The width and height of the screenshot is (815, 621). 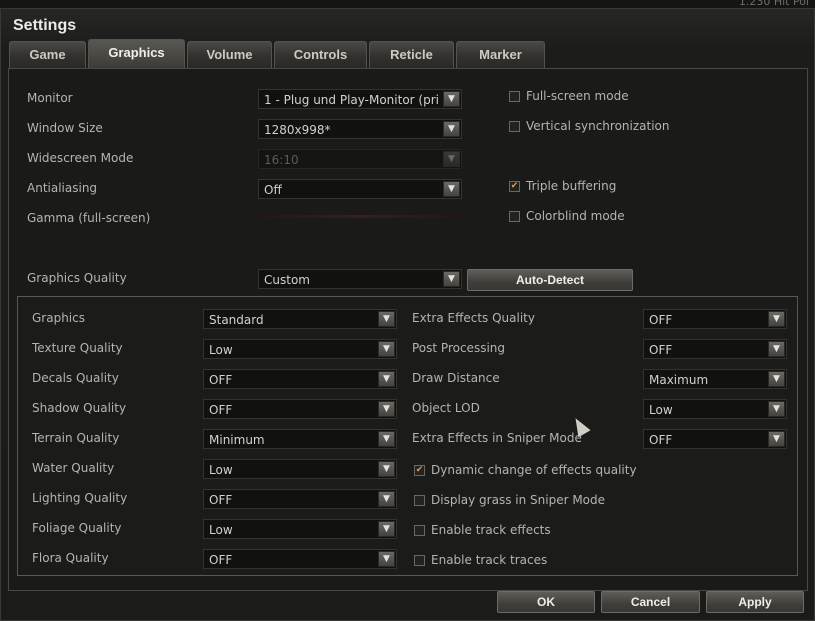 What do you see at coordinates (360, 129) in the screenshot?
I see `window-size-dropdown: 1280x998* ▼` at bounding box center [360, 129].